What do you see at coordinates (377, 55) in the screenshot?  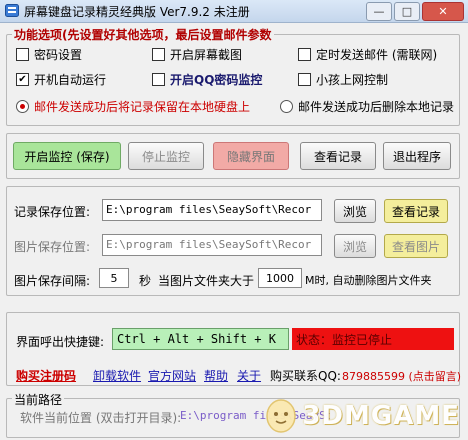 I see `timed-email-label: 定时发送邮件 (需联网)` at bounding box center [377, 55].